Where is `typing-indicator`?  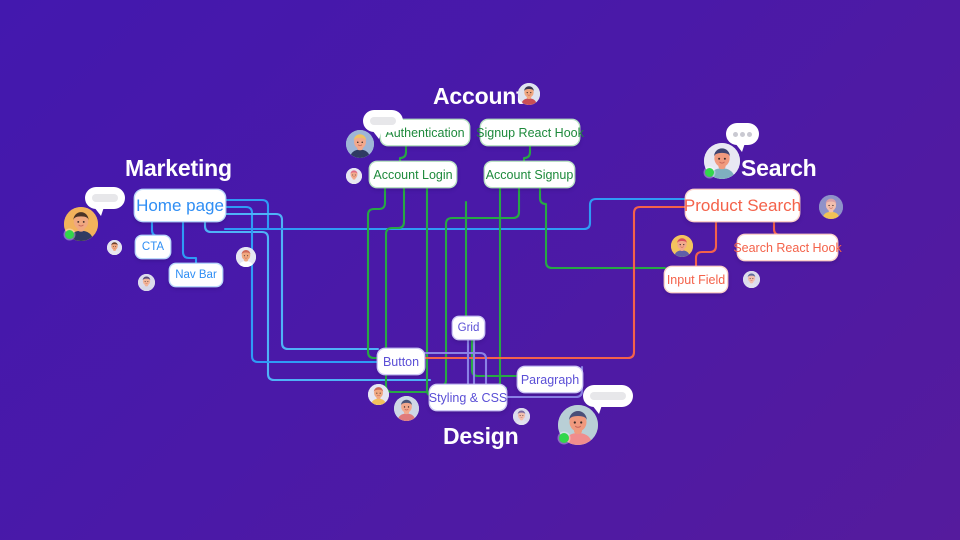
typing-indicator is located at coordinates (742, 134).